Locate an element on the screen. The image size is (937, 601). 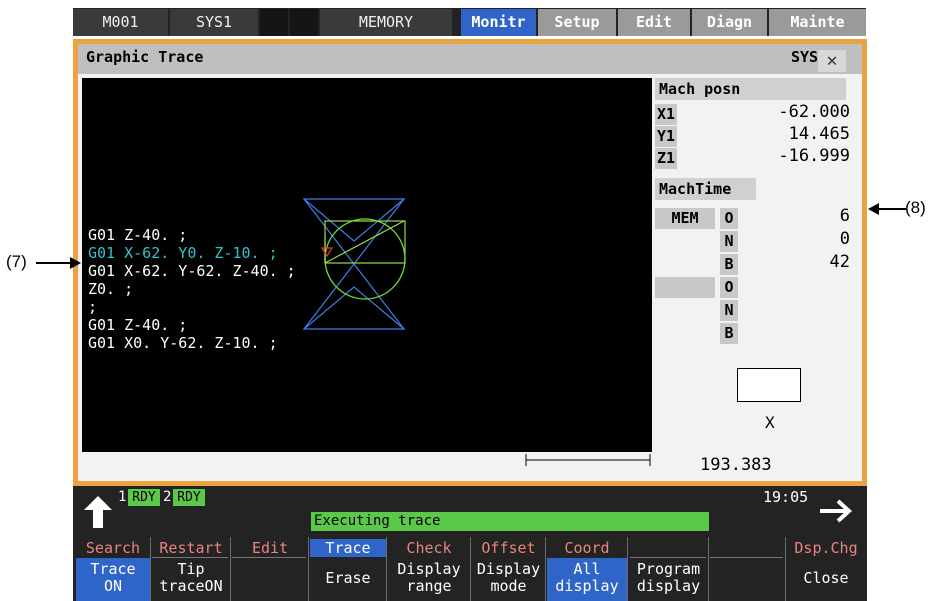
softkey-trace: Trace is located at coordinates (348, 548).